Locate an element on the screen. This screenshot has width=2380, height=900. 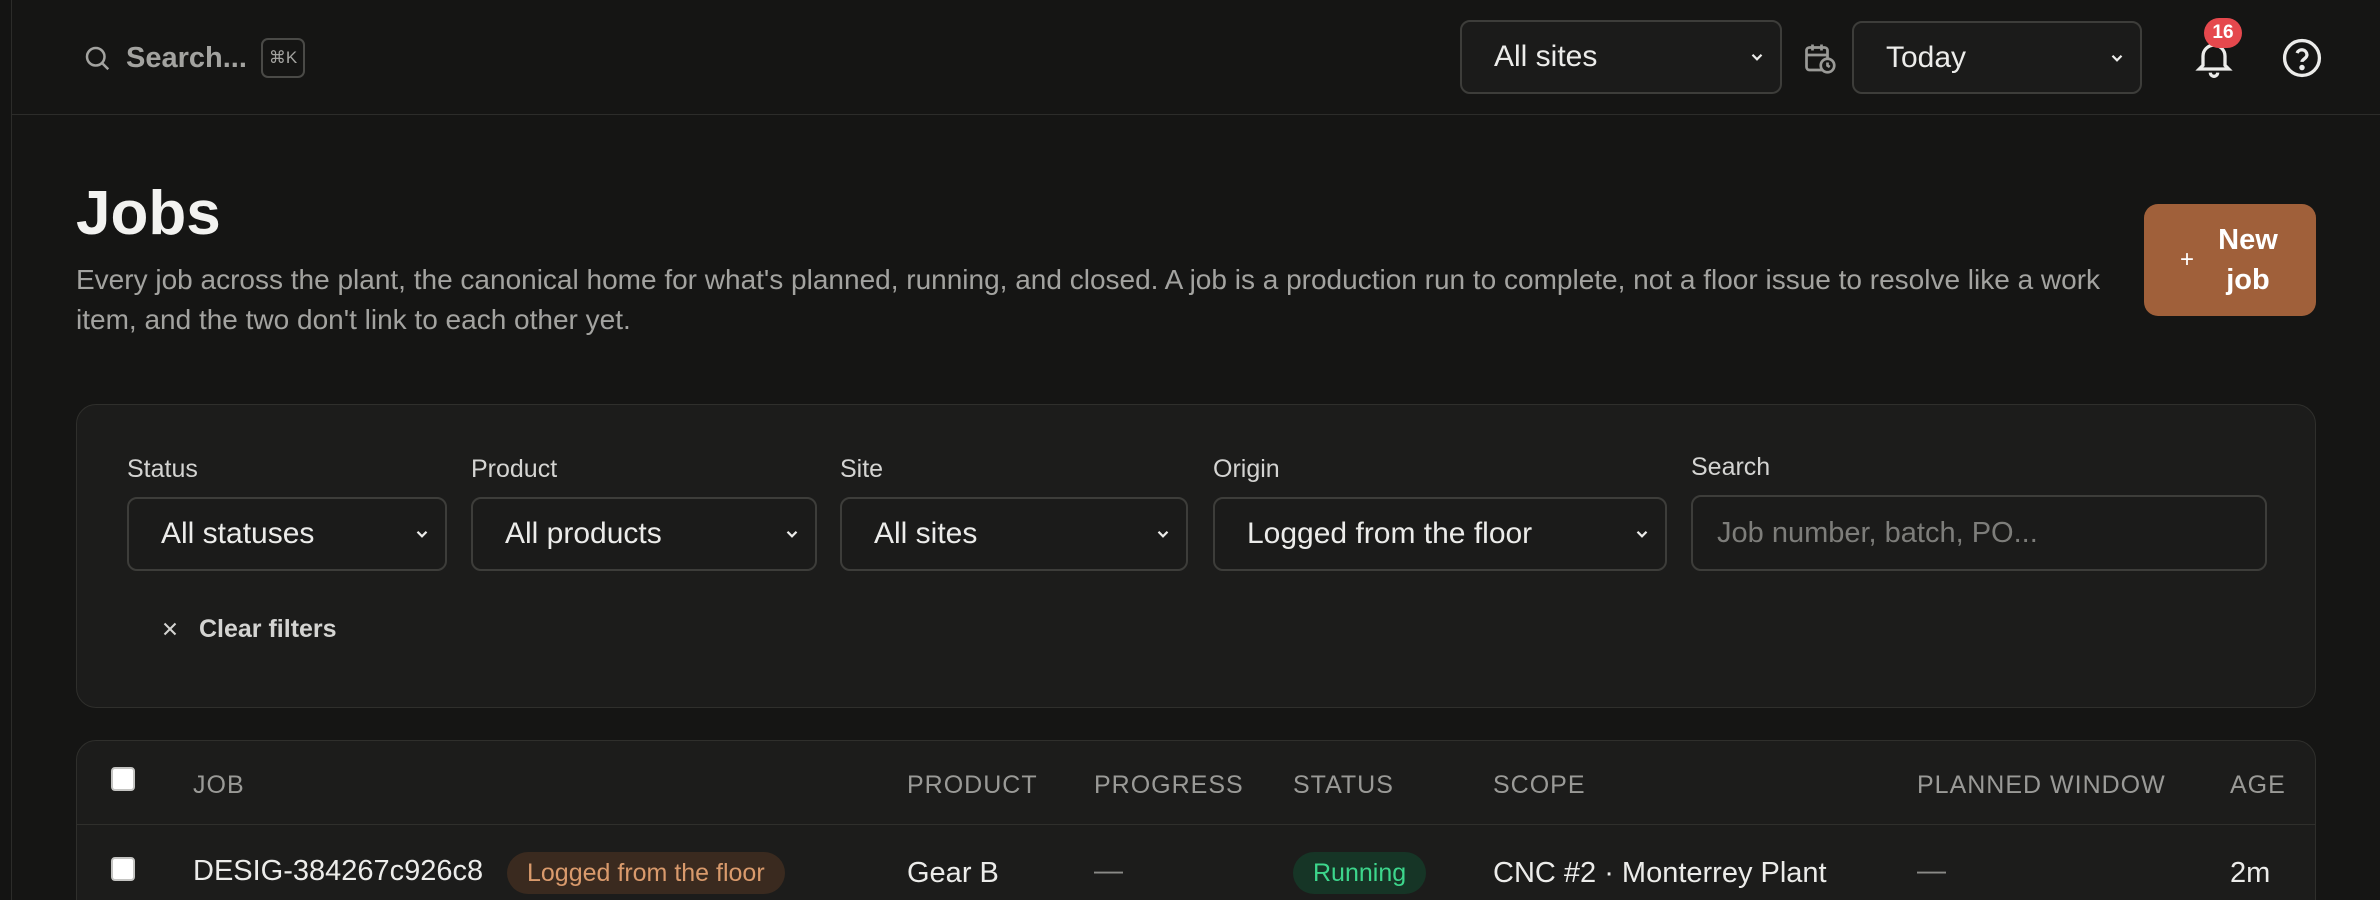
site-filter-value: All sites is located at coordinates (926, 533).